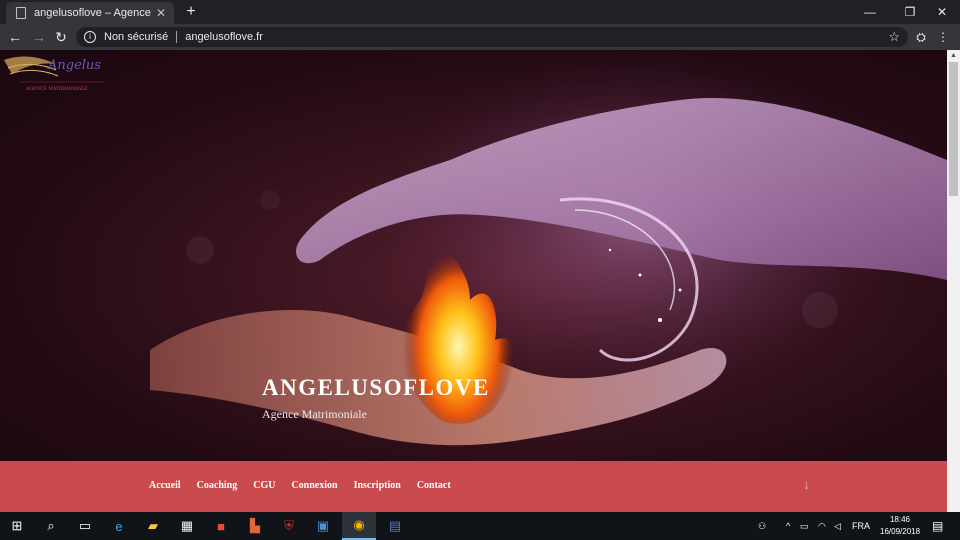 Image resolution: width=960 pixels, height=540 pixels. What do you see at coordinates (39, 37) in the screenshot?
I see `forward-icon: →` at bounding box center [39, 37].